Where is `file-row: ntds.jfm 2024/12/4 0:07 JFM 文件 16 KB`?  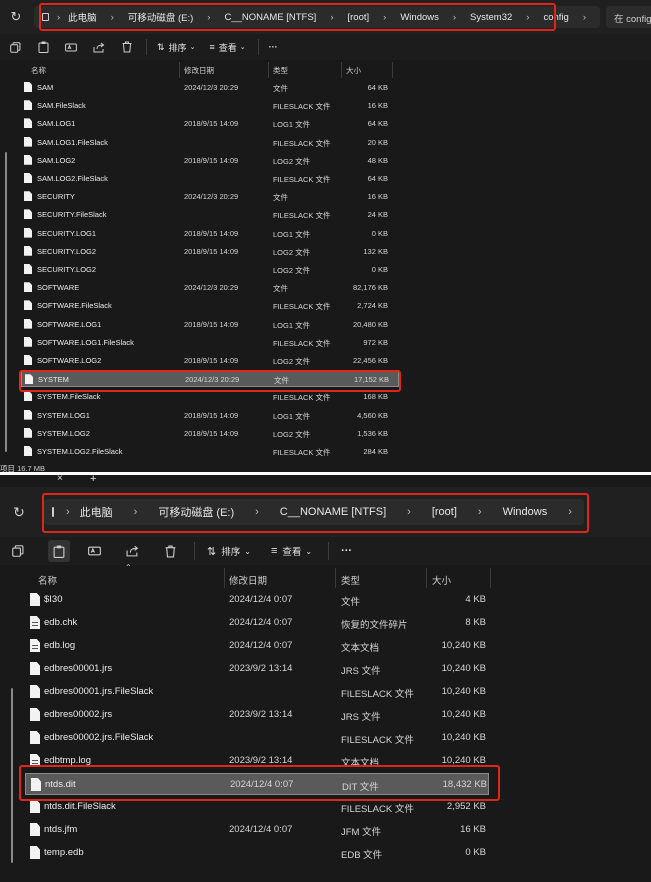
file-row: ntds.jfm 2024/12/4 0:07 JFM 文件 16 KB is located at coordinates (325, 830).